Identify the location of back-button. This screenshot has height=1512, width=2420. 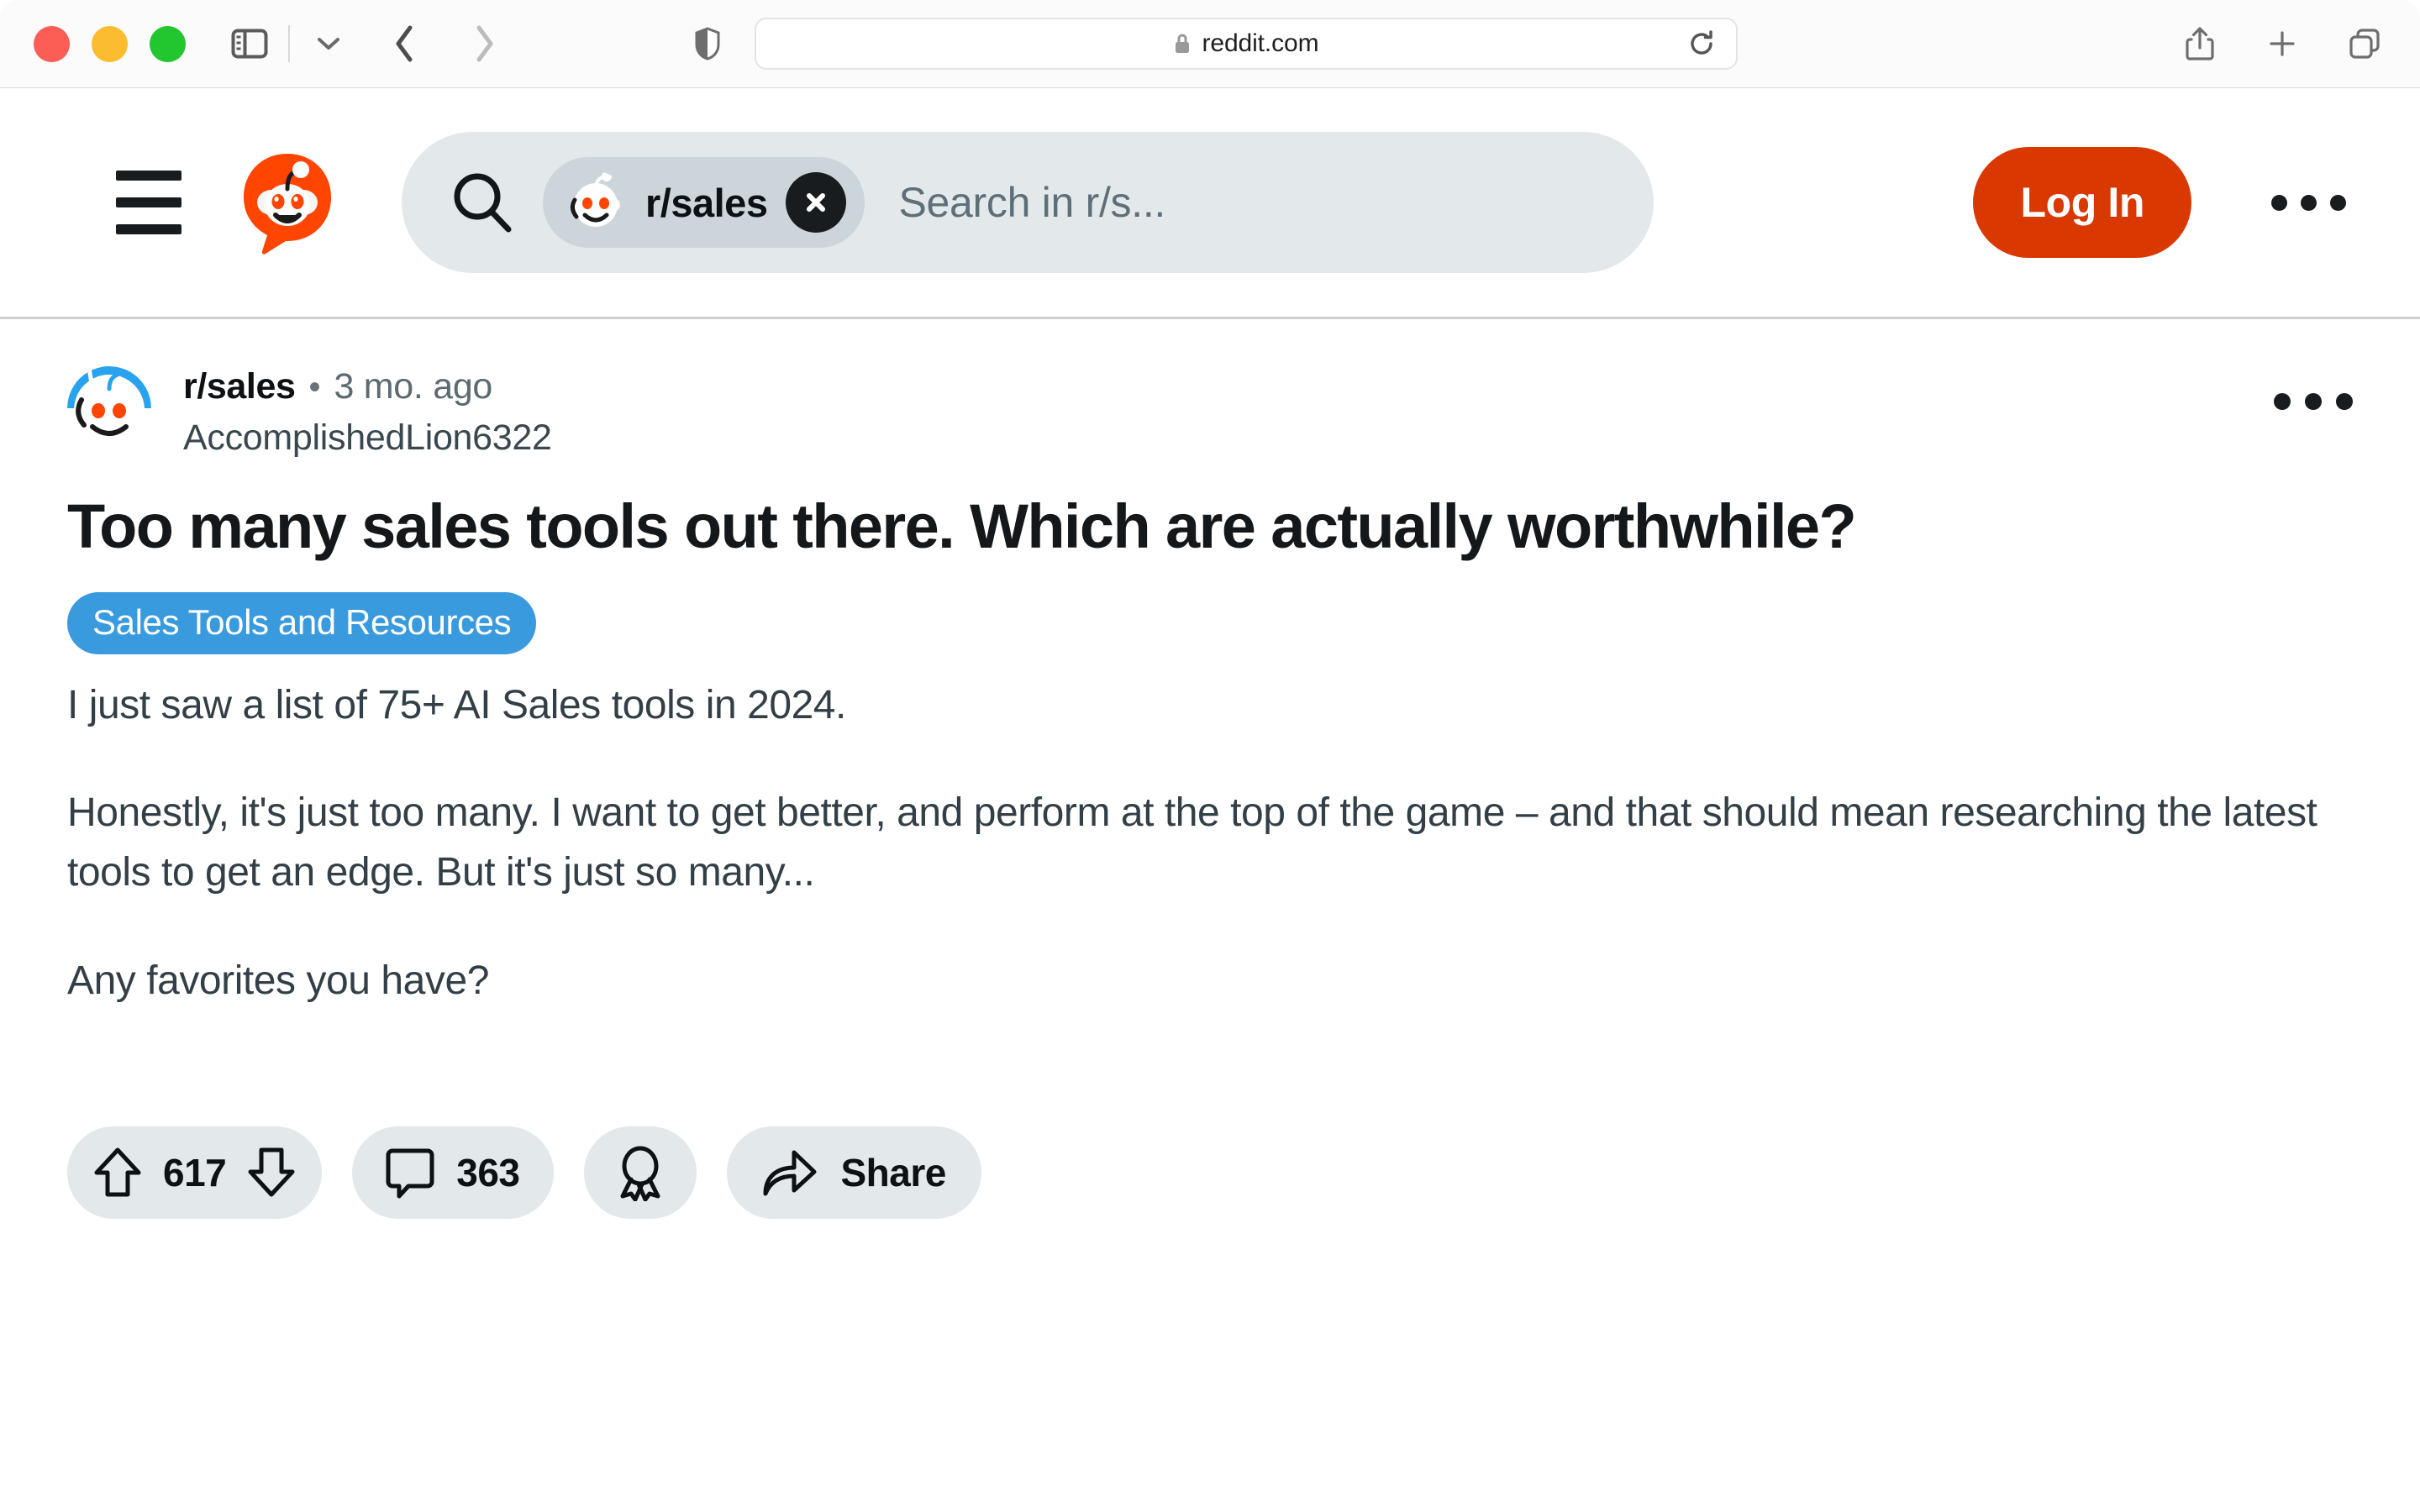
(405, 44).